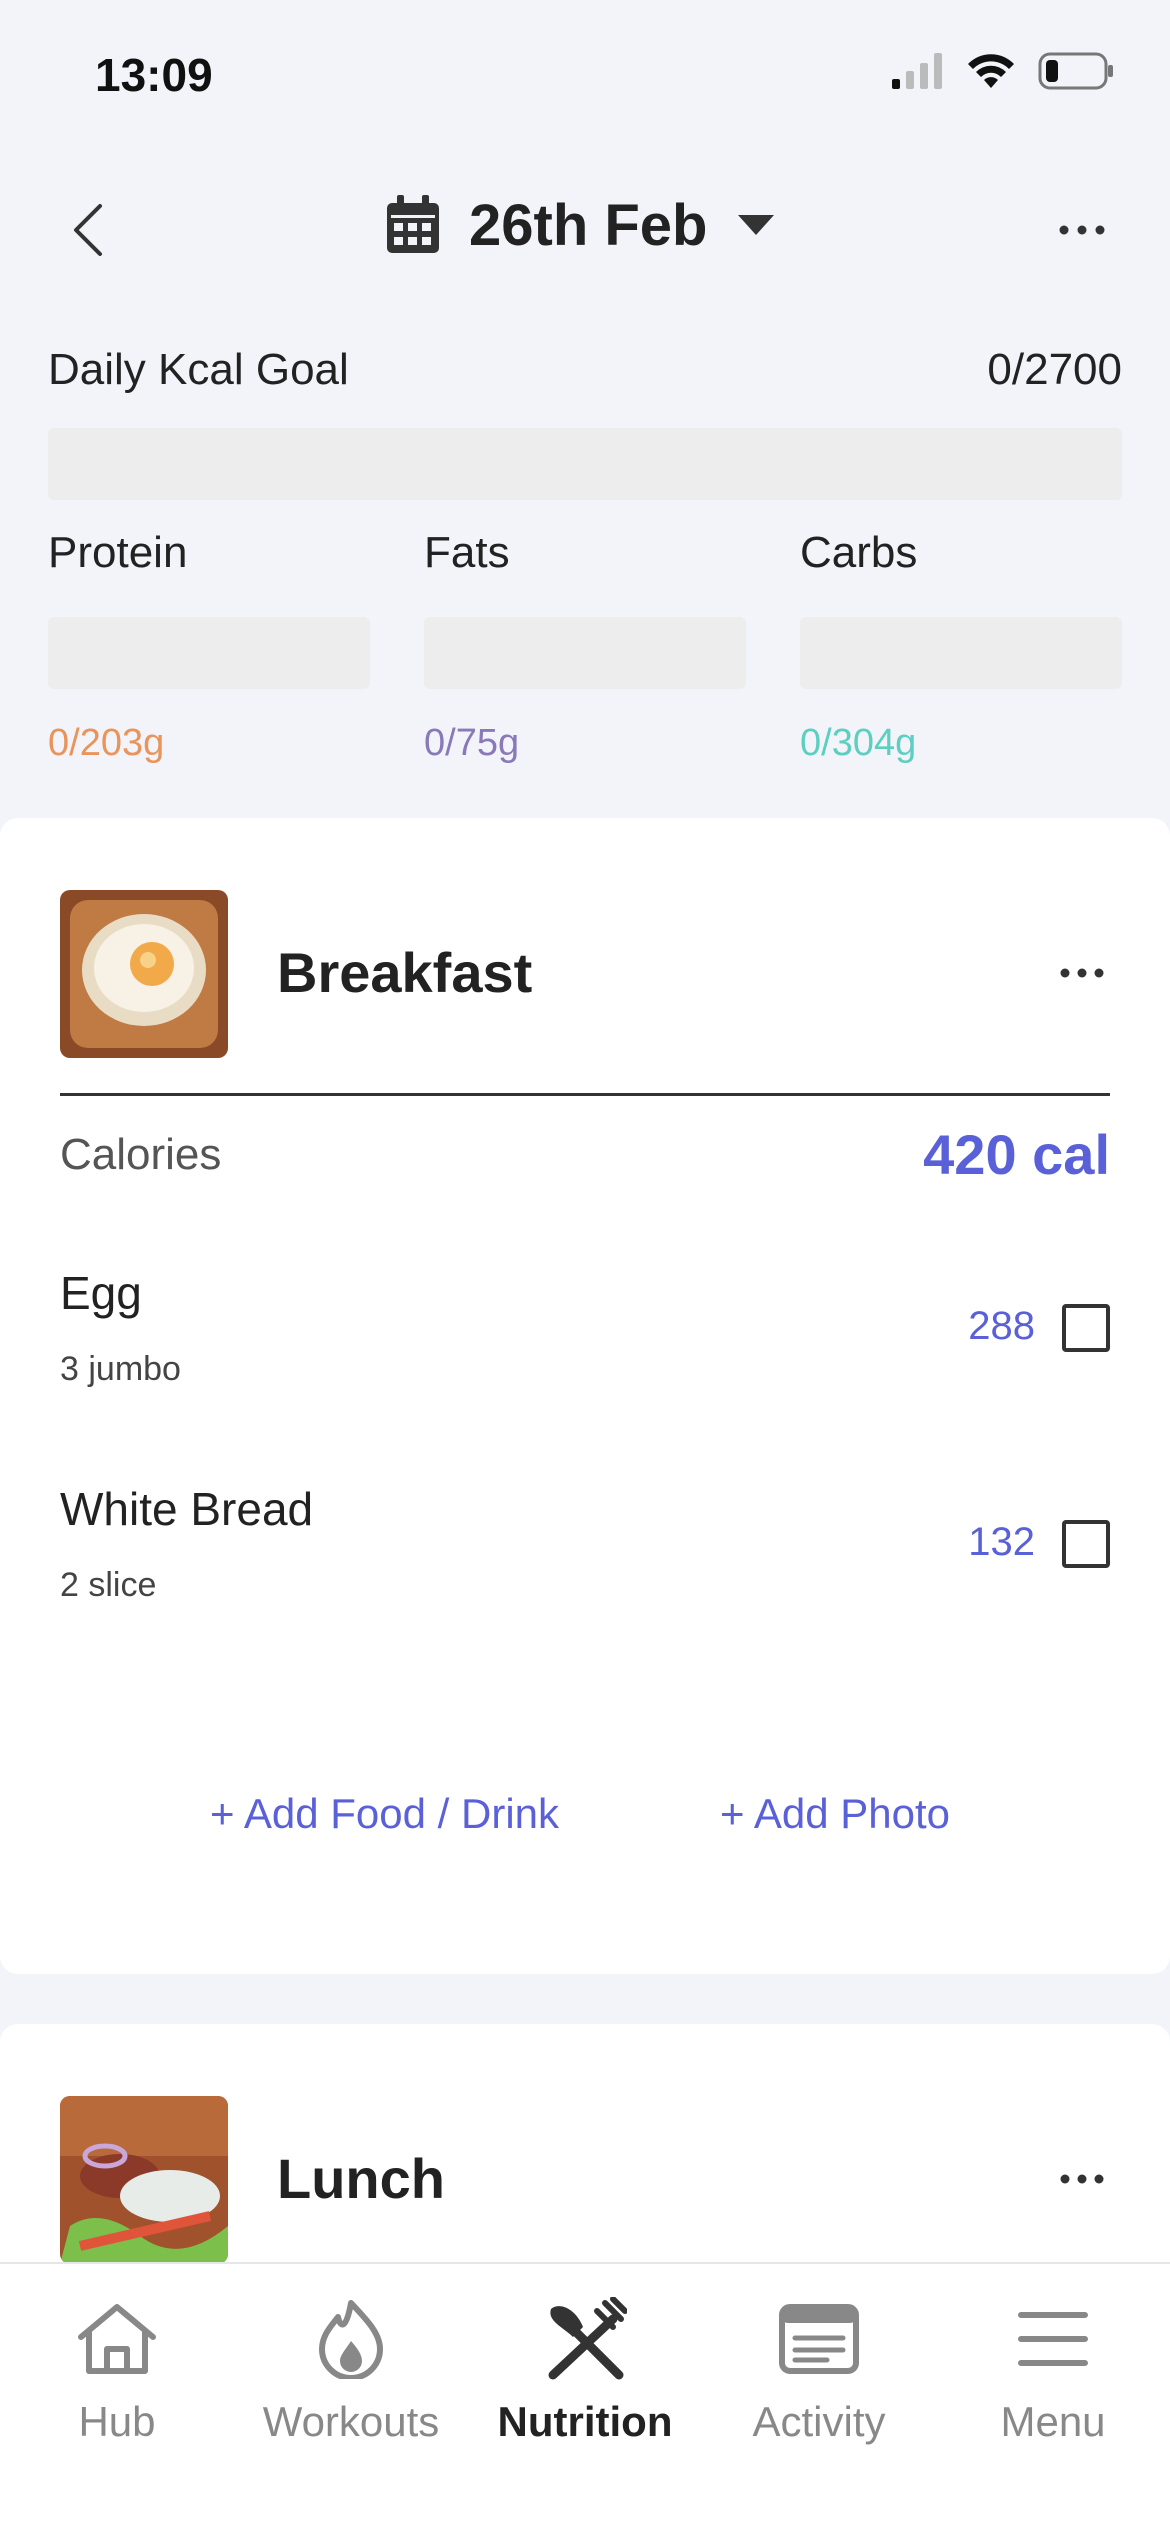 The width and height of the screenshot is (1170, 2532). I want to click on tab-activity-label: Activity, so click(819, 2421).